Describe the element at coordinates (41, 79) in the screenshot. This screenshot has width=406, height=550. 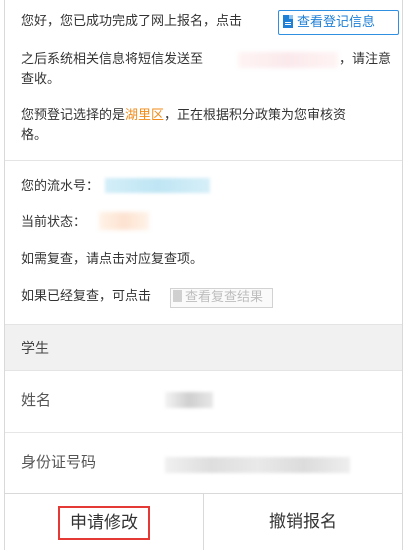
I see `notice-line-3: 查收。` at that location.